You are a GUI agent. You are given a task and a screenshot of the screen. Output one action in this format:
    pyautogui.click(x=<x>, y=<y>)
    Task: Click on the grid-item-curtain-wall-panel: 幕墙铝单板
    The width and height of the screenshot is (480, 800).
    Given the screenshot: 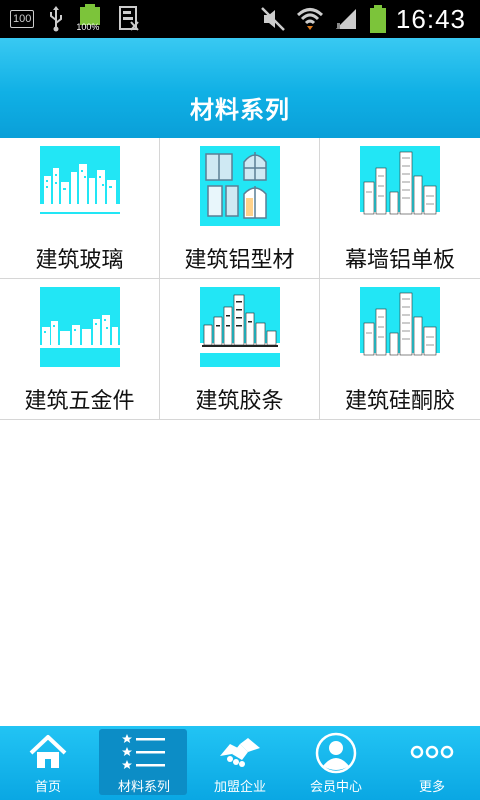 What is the action you would take?
    pyautogui.click(x=400, y=208)
    